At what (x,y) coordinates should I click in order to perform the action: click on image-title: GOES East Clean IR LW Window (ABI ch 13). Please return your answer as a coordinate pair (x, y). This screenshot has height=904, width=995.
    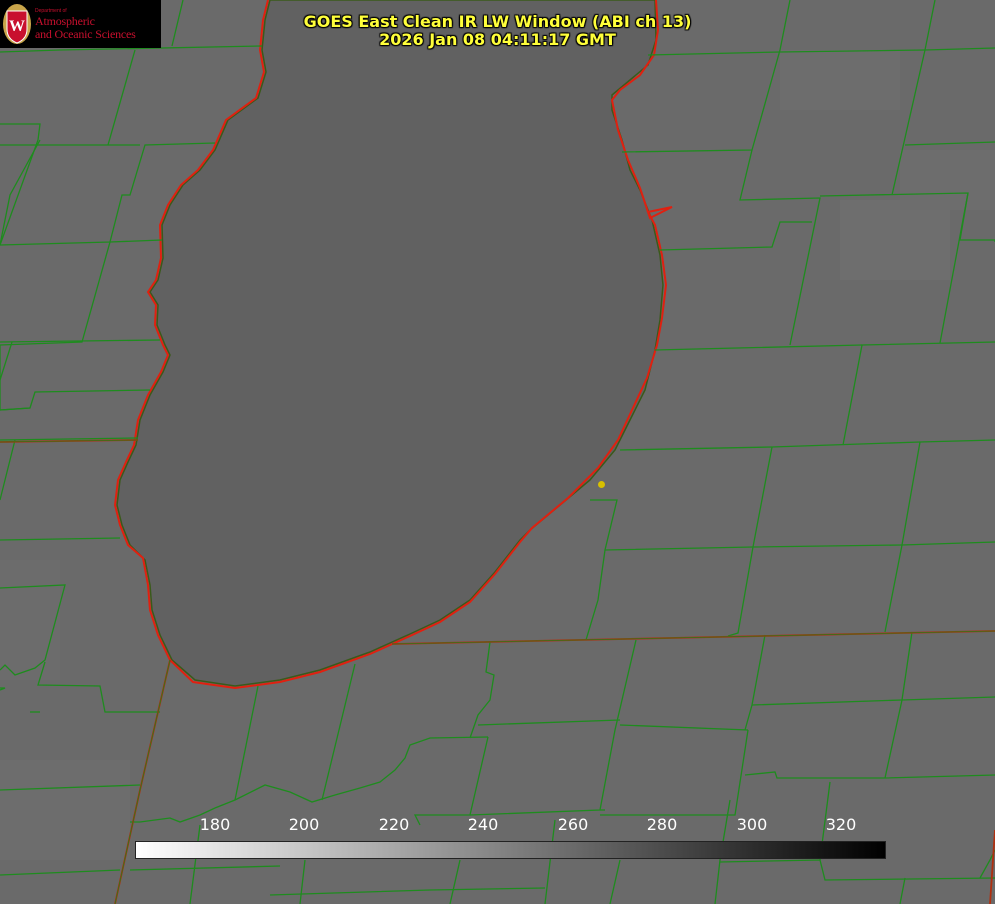
    Looking at the image, I should click on (497, 21).